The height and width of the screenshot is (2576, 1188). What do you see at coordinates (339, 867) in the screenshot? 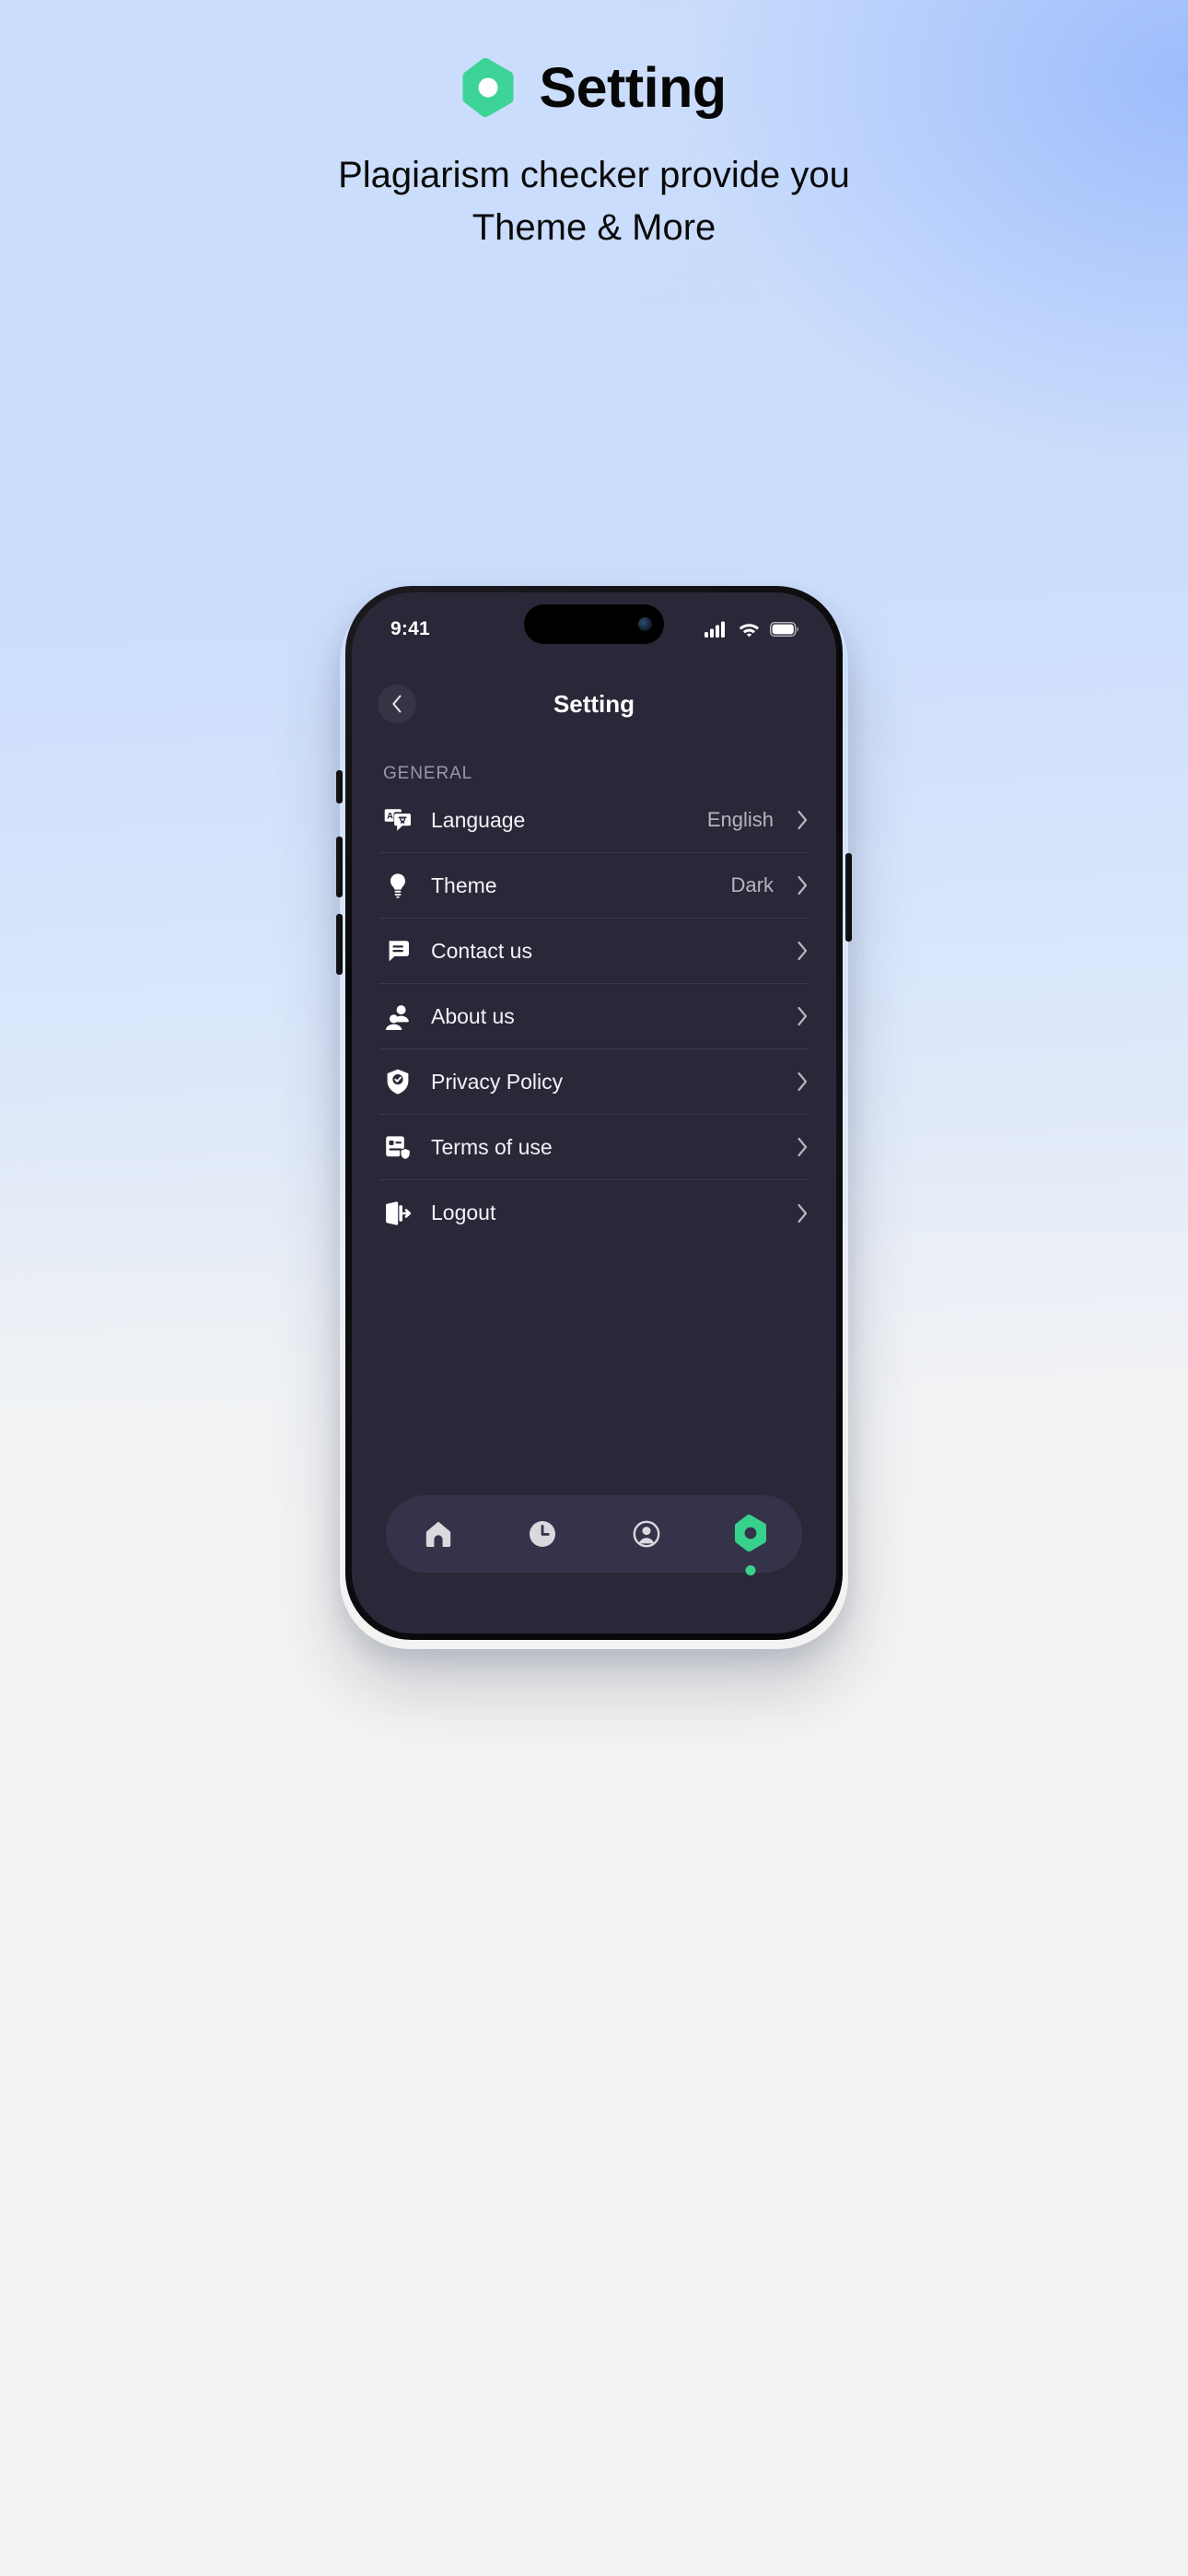
I see `volume-up-button` at bounding box center [339, 867].